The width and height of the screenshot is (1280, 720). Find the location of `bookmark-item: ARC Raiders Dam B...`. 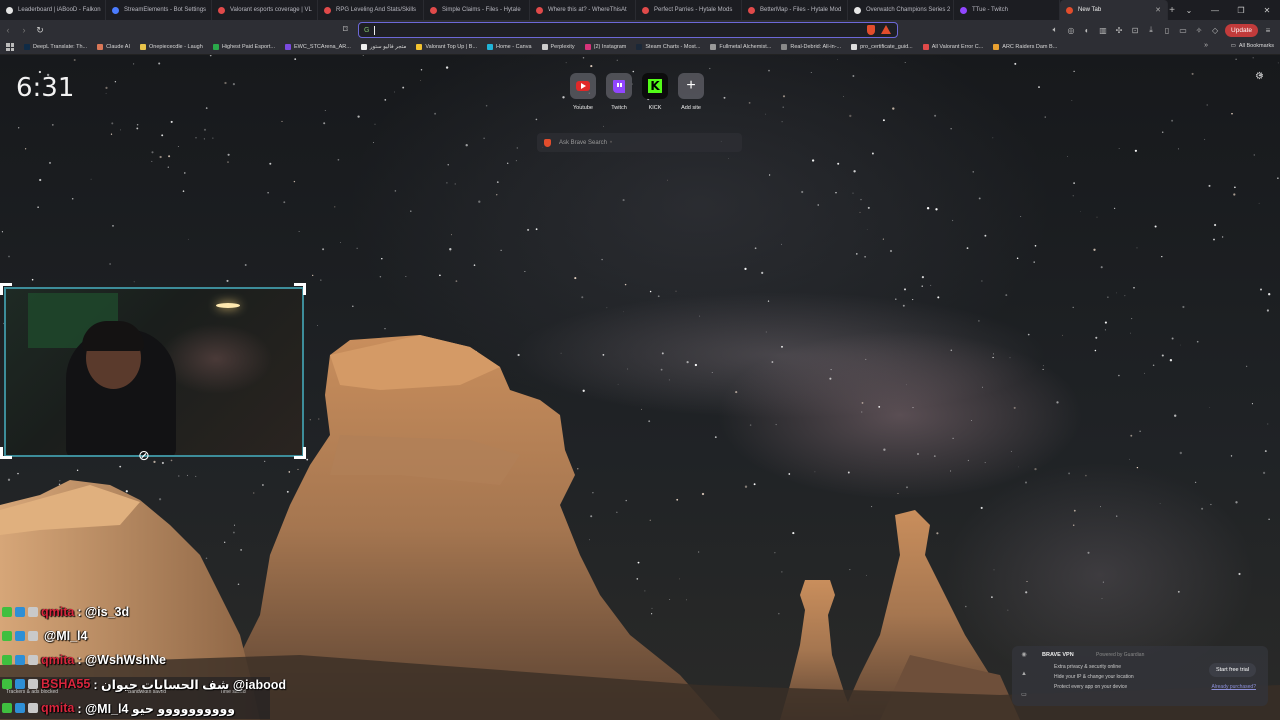

bookmark-item: ARC Raiders Dam B... is located at coordinates (1025, 47).